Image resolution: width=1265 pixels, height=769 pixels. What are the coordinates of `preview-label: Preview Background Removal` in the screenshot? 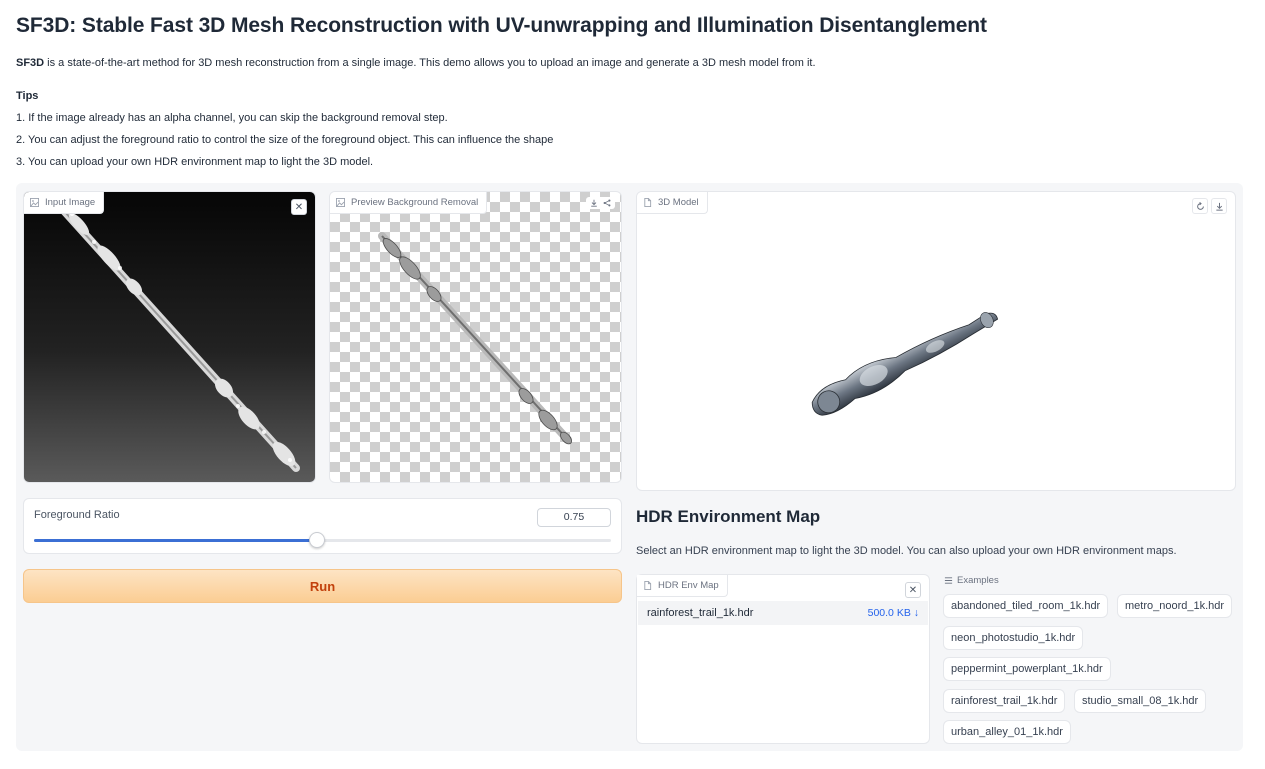 It's located at (409, 203).